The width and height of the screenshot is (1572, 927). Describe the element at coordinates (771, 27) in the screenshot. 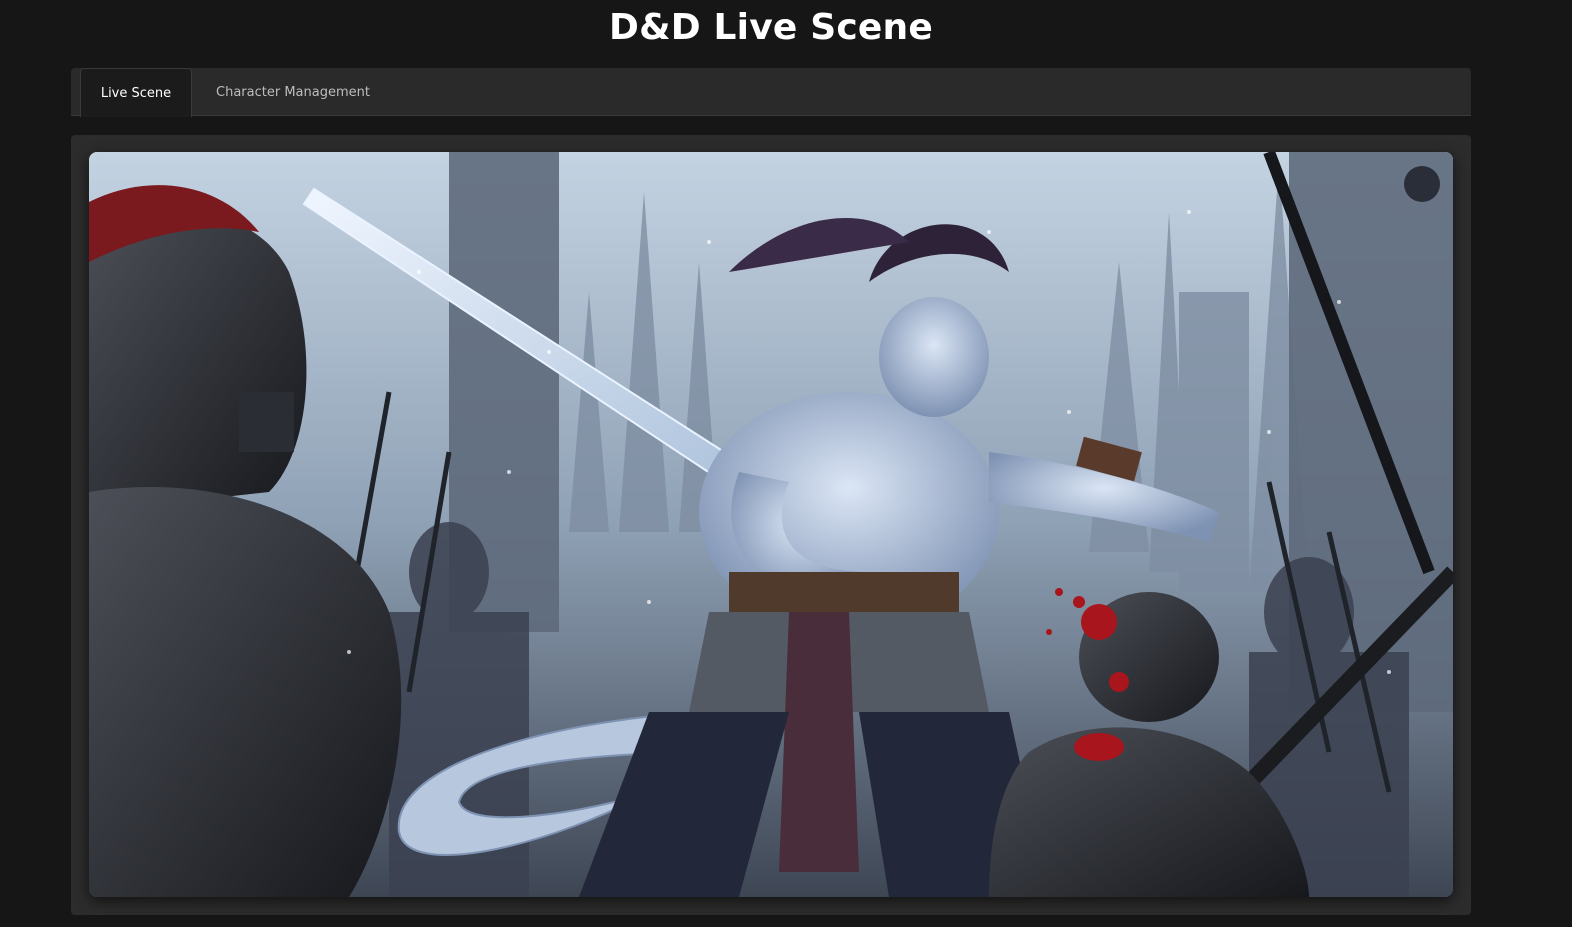

I see `page-title: D&D Live Scene` at that location.